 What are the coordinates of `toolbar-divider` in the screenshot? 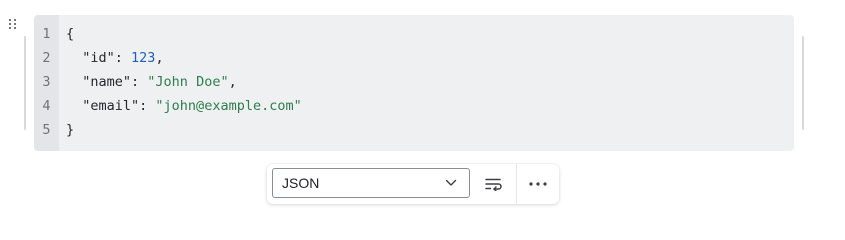 It's located at (516, 184).